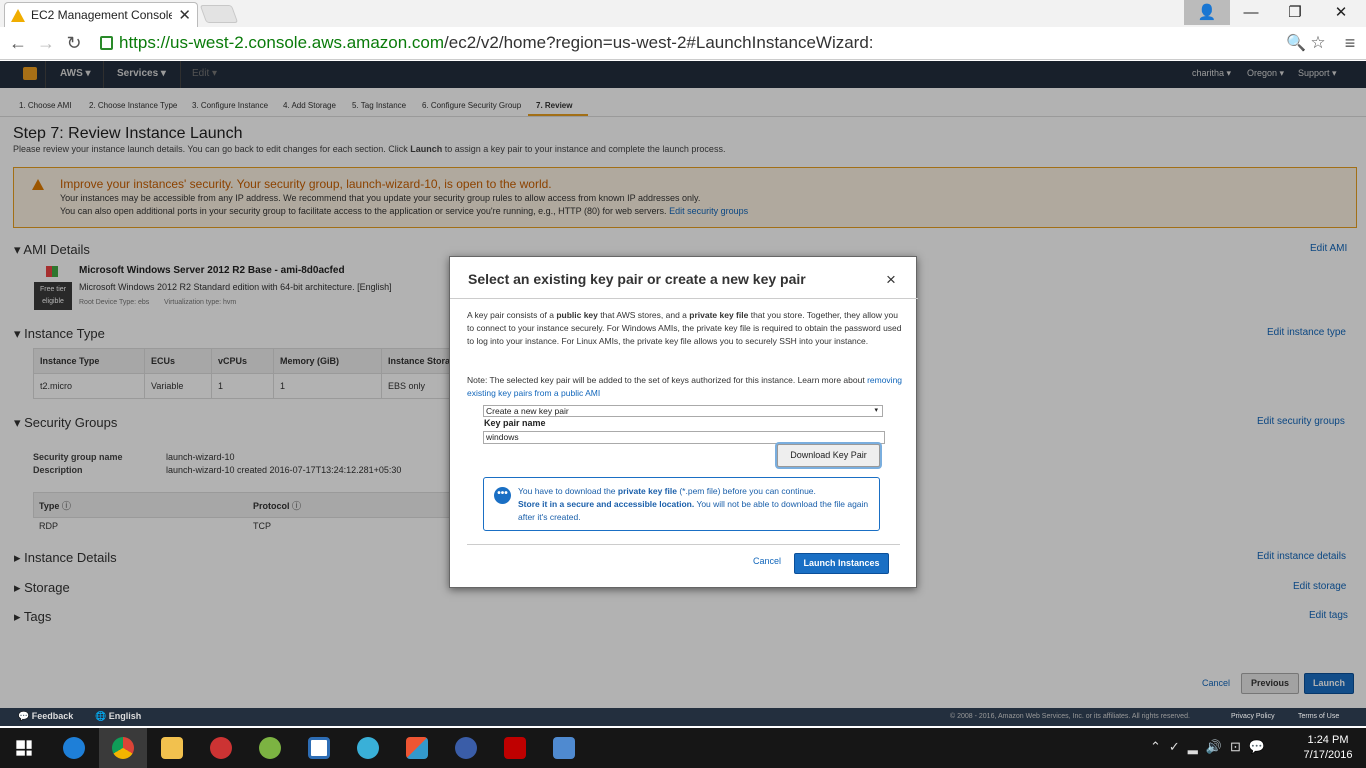 This screenshot has width=1366, height=768. Describe the element at coordinates (125, 716) in the screenshot. I see `language-label: English` at that location.